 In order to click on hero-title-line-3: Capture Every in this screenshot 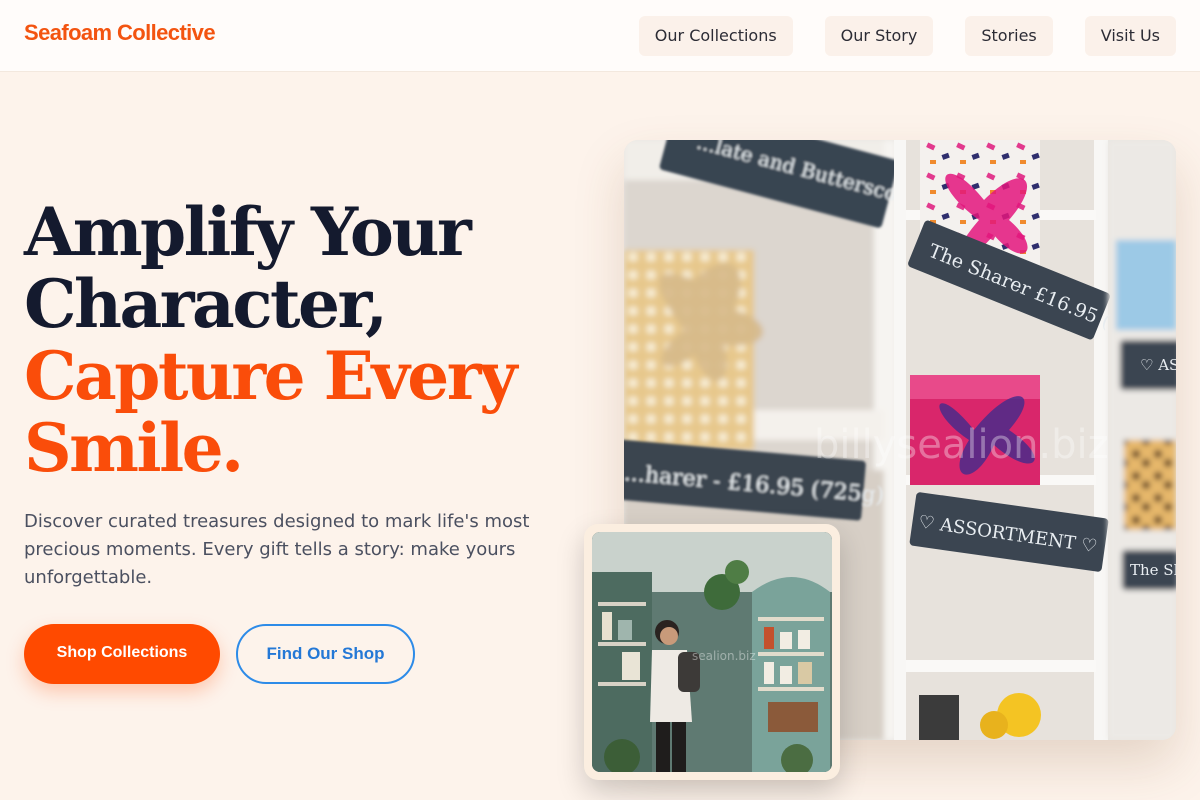, I will do `click(270, 376)`.